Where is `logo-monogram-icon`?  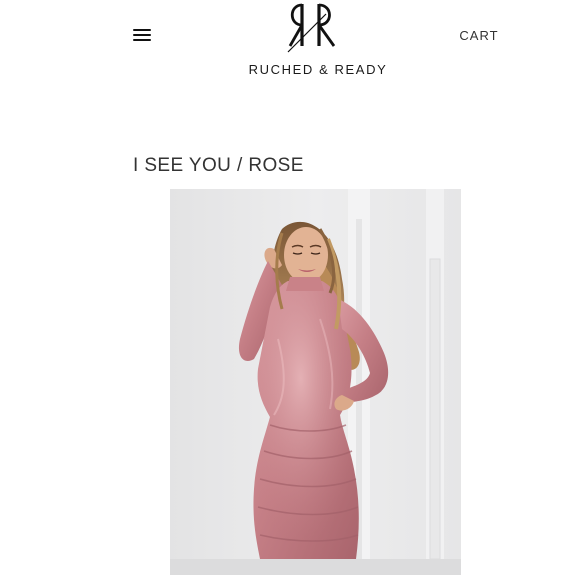
logo-monogram-icon is located at coordinates (311, 28).